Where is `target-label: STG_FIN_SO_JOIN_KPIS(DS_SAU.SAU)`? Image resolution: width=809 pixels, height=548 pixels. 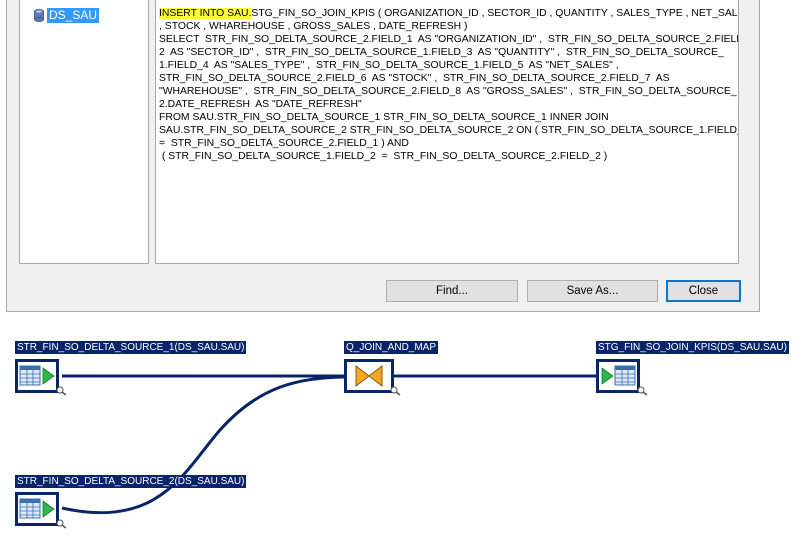 target-label: STG_FIN_SO_JOIN_KPIS(DS_SAU.SAU) is located at coordinates (692, 347).